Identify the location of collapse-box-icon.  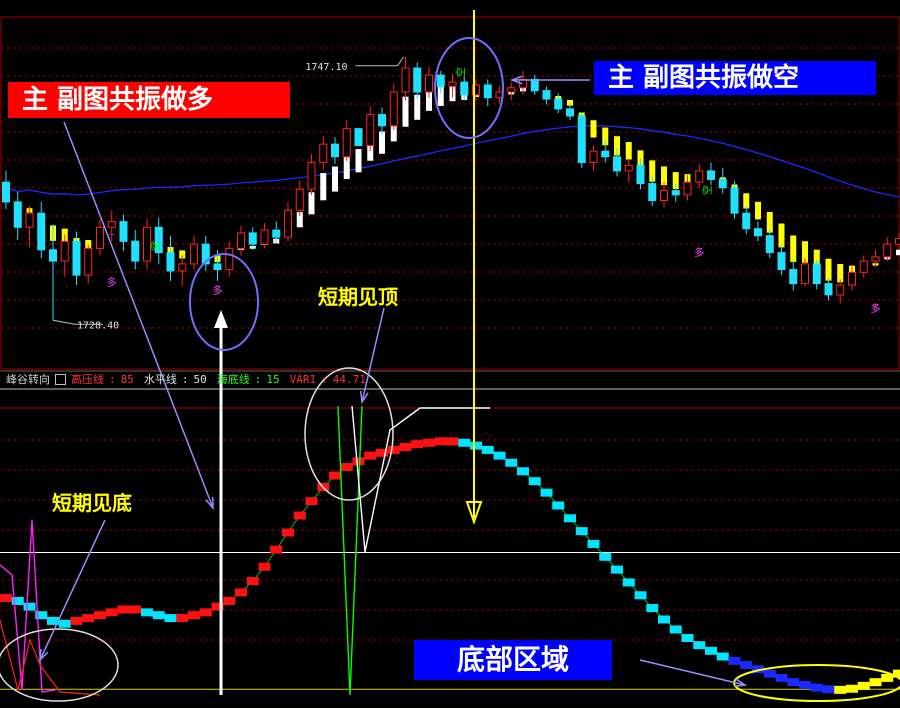
(60, 379).